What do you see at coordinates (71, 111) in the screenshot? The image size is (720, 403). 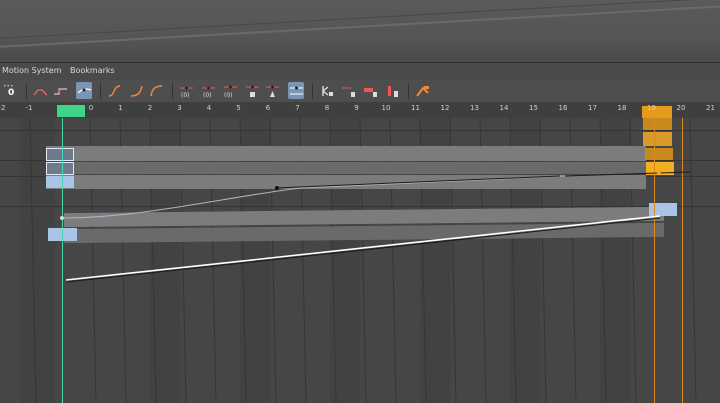 I see `playhead-marker` at bounding box center [71, 111].